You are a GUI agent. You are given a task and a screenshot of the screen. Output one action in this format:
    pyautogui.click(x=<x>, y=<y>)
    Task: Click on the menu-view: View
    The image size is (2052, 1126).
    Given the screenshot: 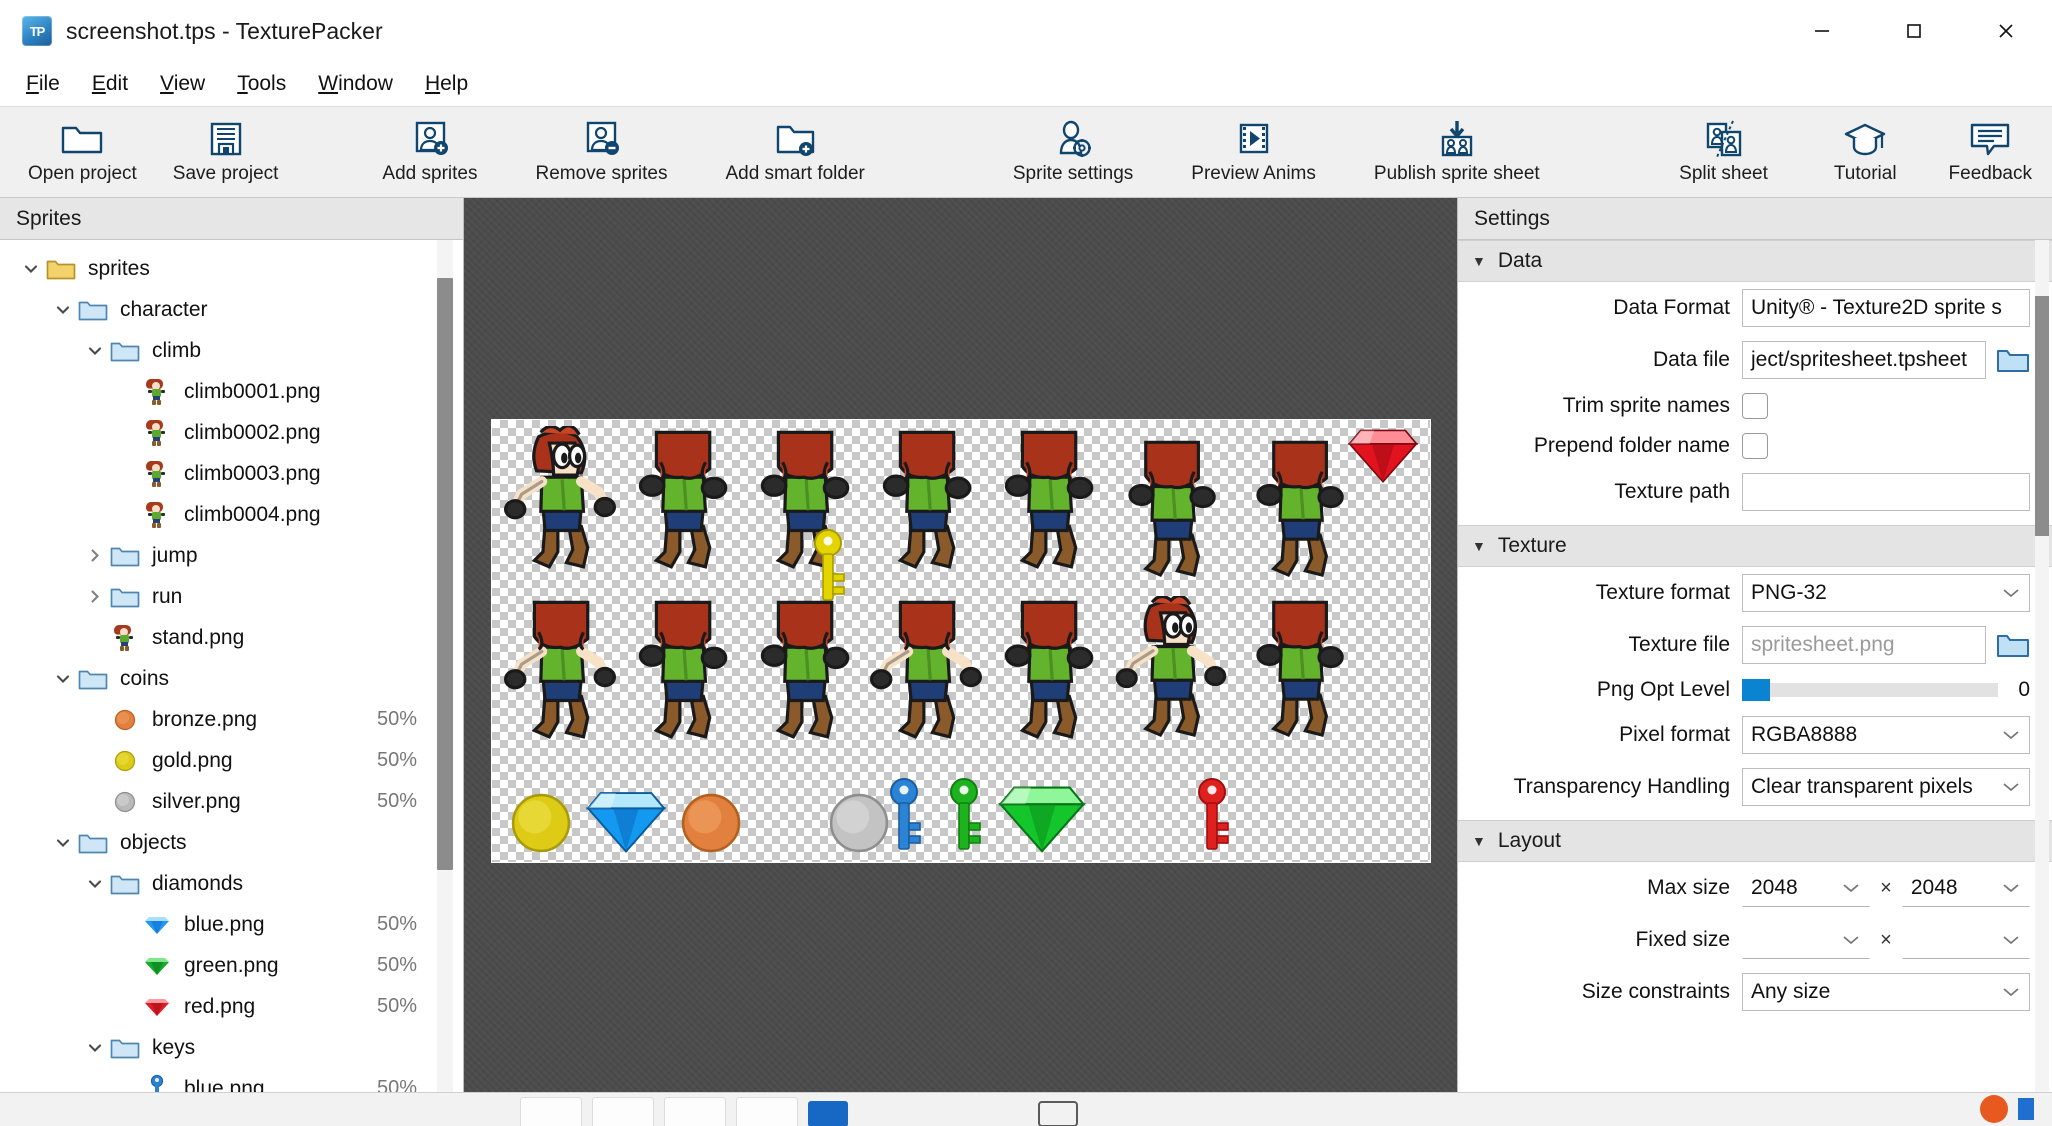 What is the action you would take?
    pyautogui.click(x=182, y=84)
    